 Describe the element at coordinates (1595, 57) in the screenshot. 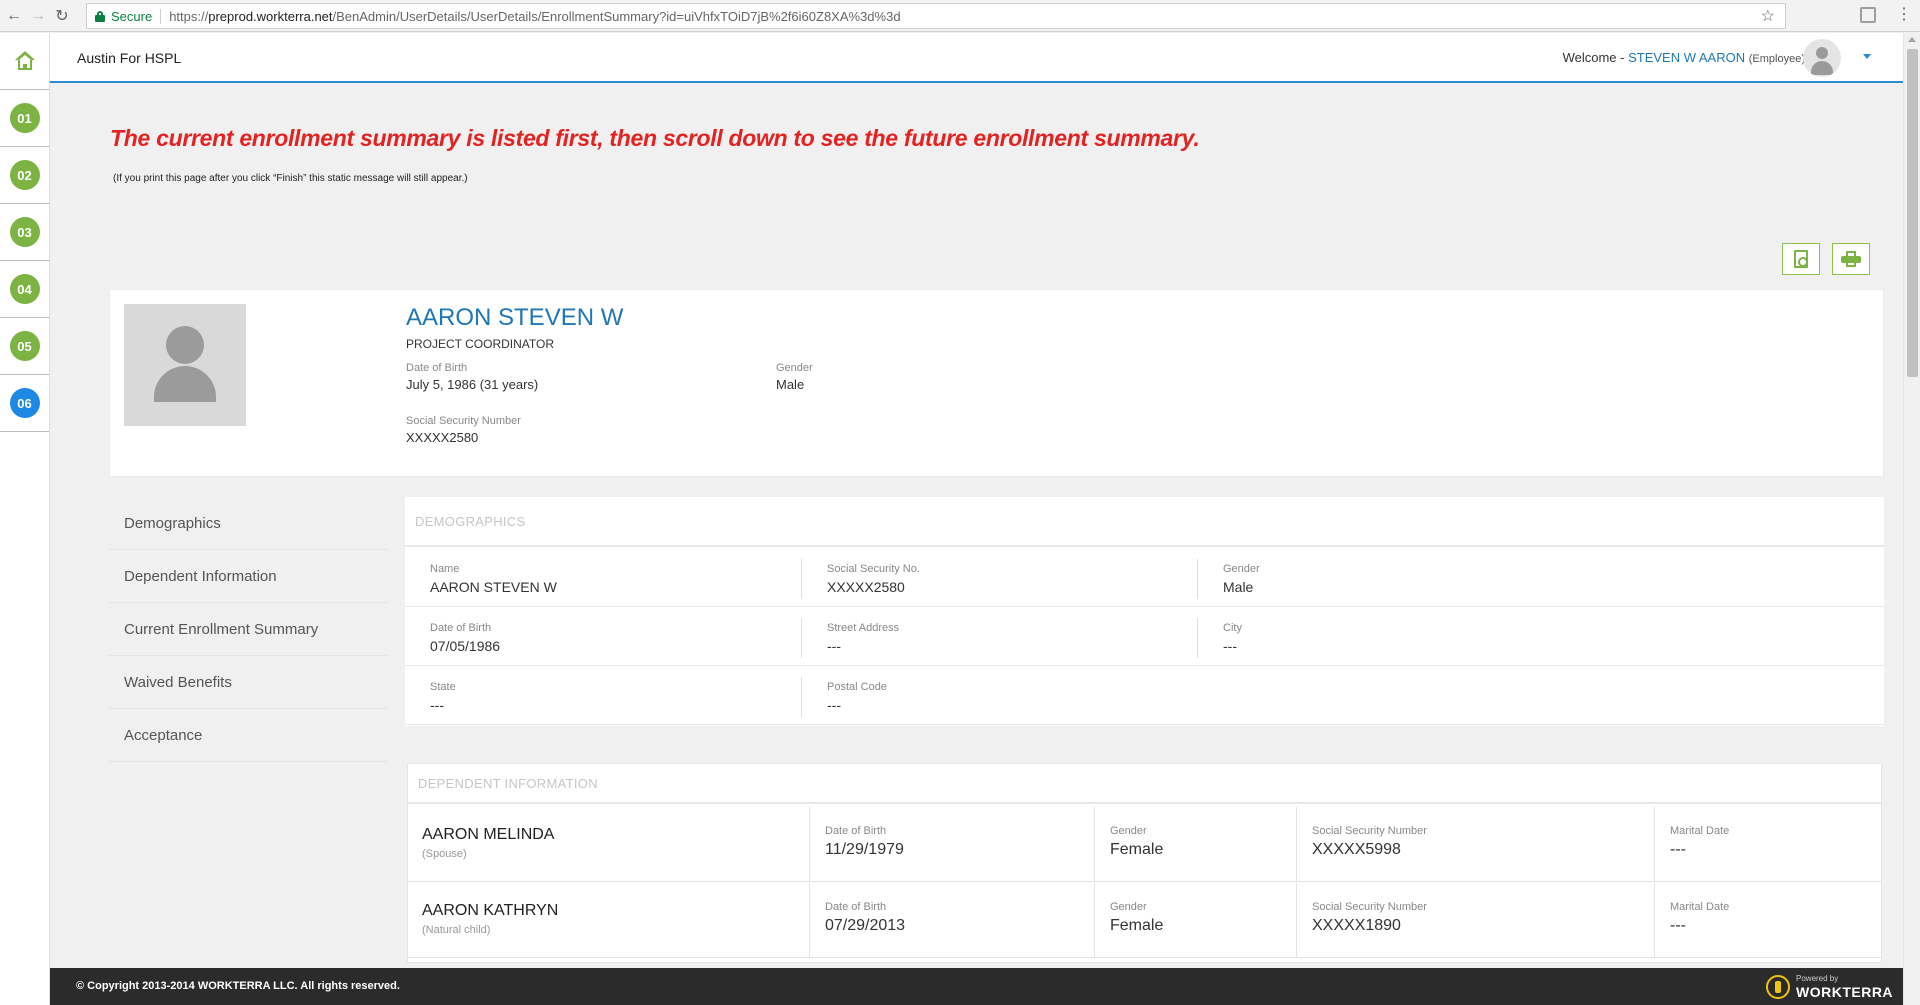

I see `welcome-label: Welcome -` at that location.